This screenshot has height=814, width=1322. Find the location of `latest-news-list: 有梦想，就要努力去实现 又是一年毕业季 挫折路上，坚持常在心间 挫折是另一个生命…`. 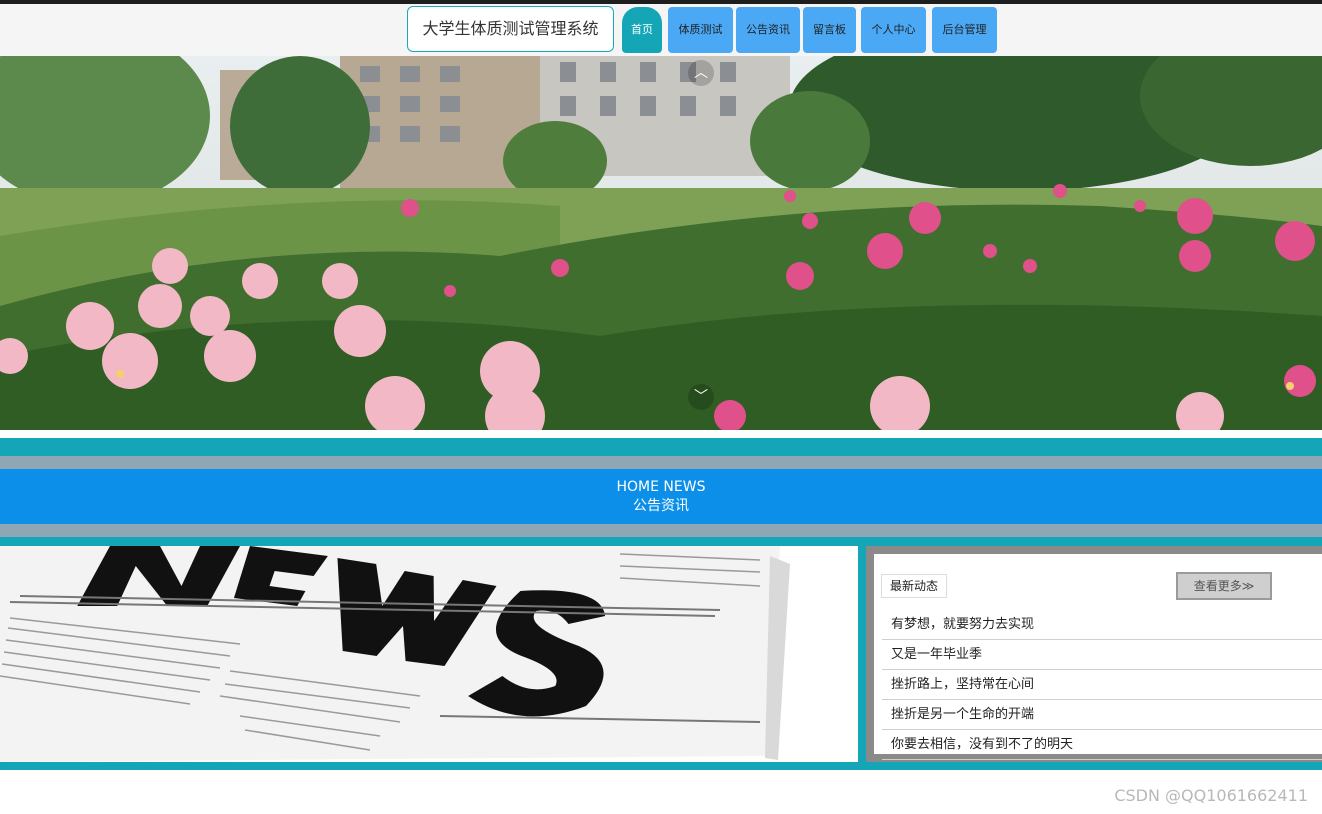

latest-news-list: 有梦想，就要努力去实现 又是一年毕业季 挫折路上，坚持常在心间 挫折是另一个生命… is located at coordinates (1102, 685).